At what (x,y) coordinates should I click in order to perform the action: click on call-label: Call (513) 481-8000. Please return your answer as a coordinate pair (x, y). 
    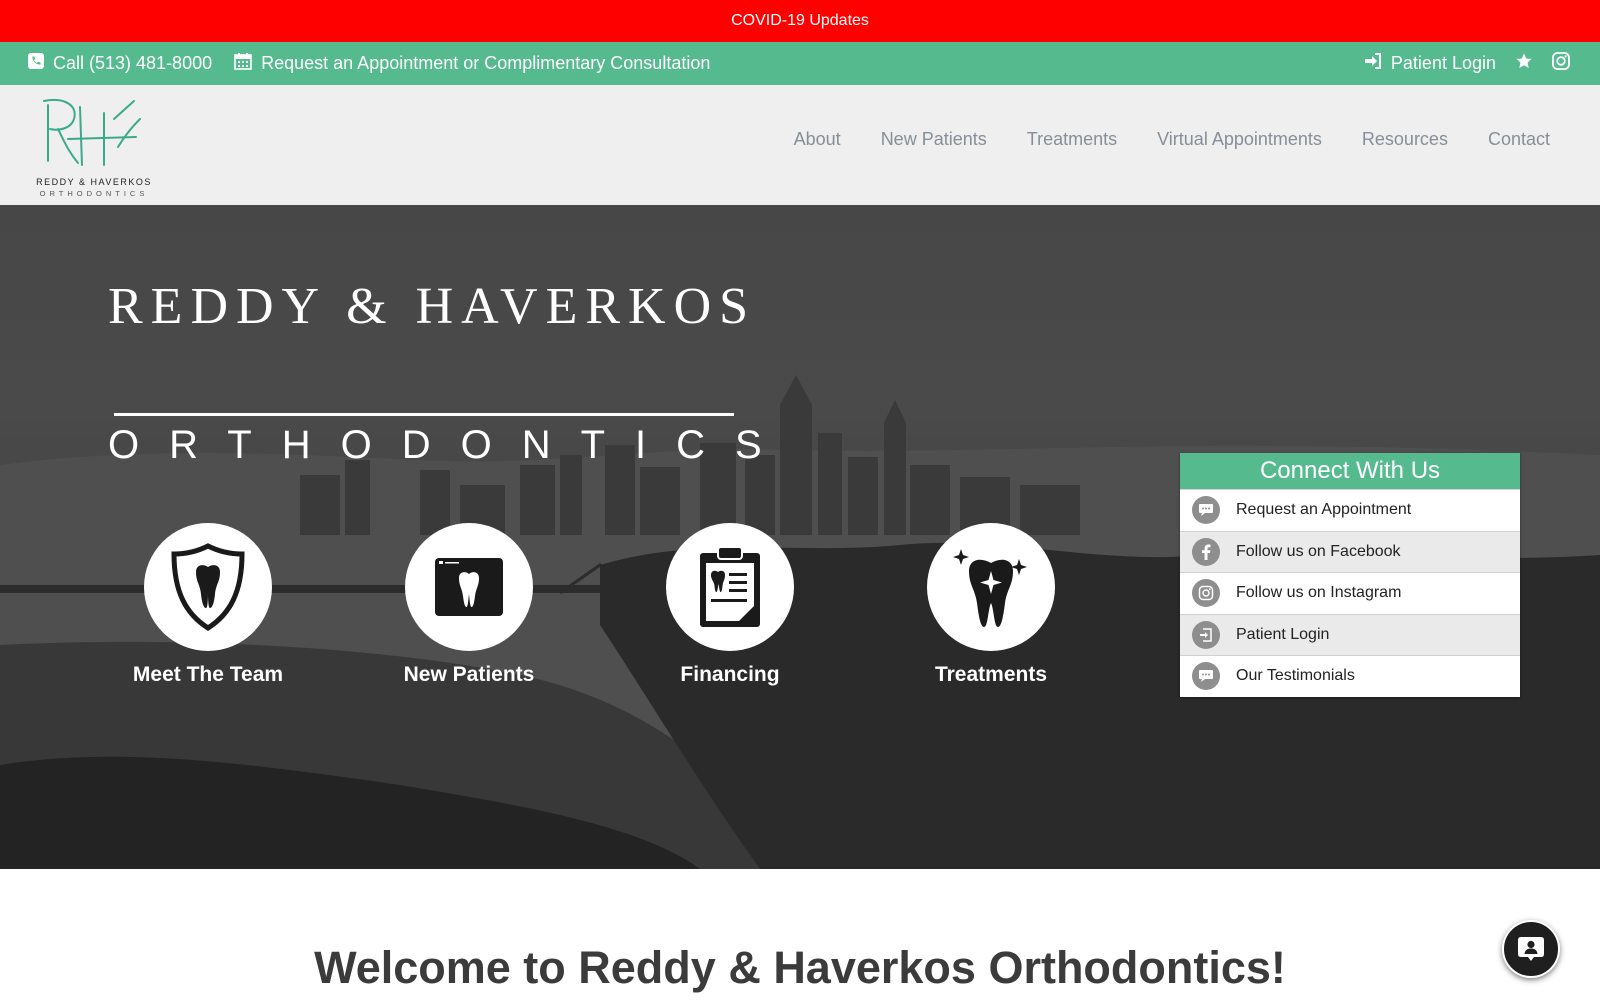
    Looking at the image, I should click on (133, 63).